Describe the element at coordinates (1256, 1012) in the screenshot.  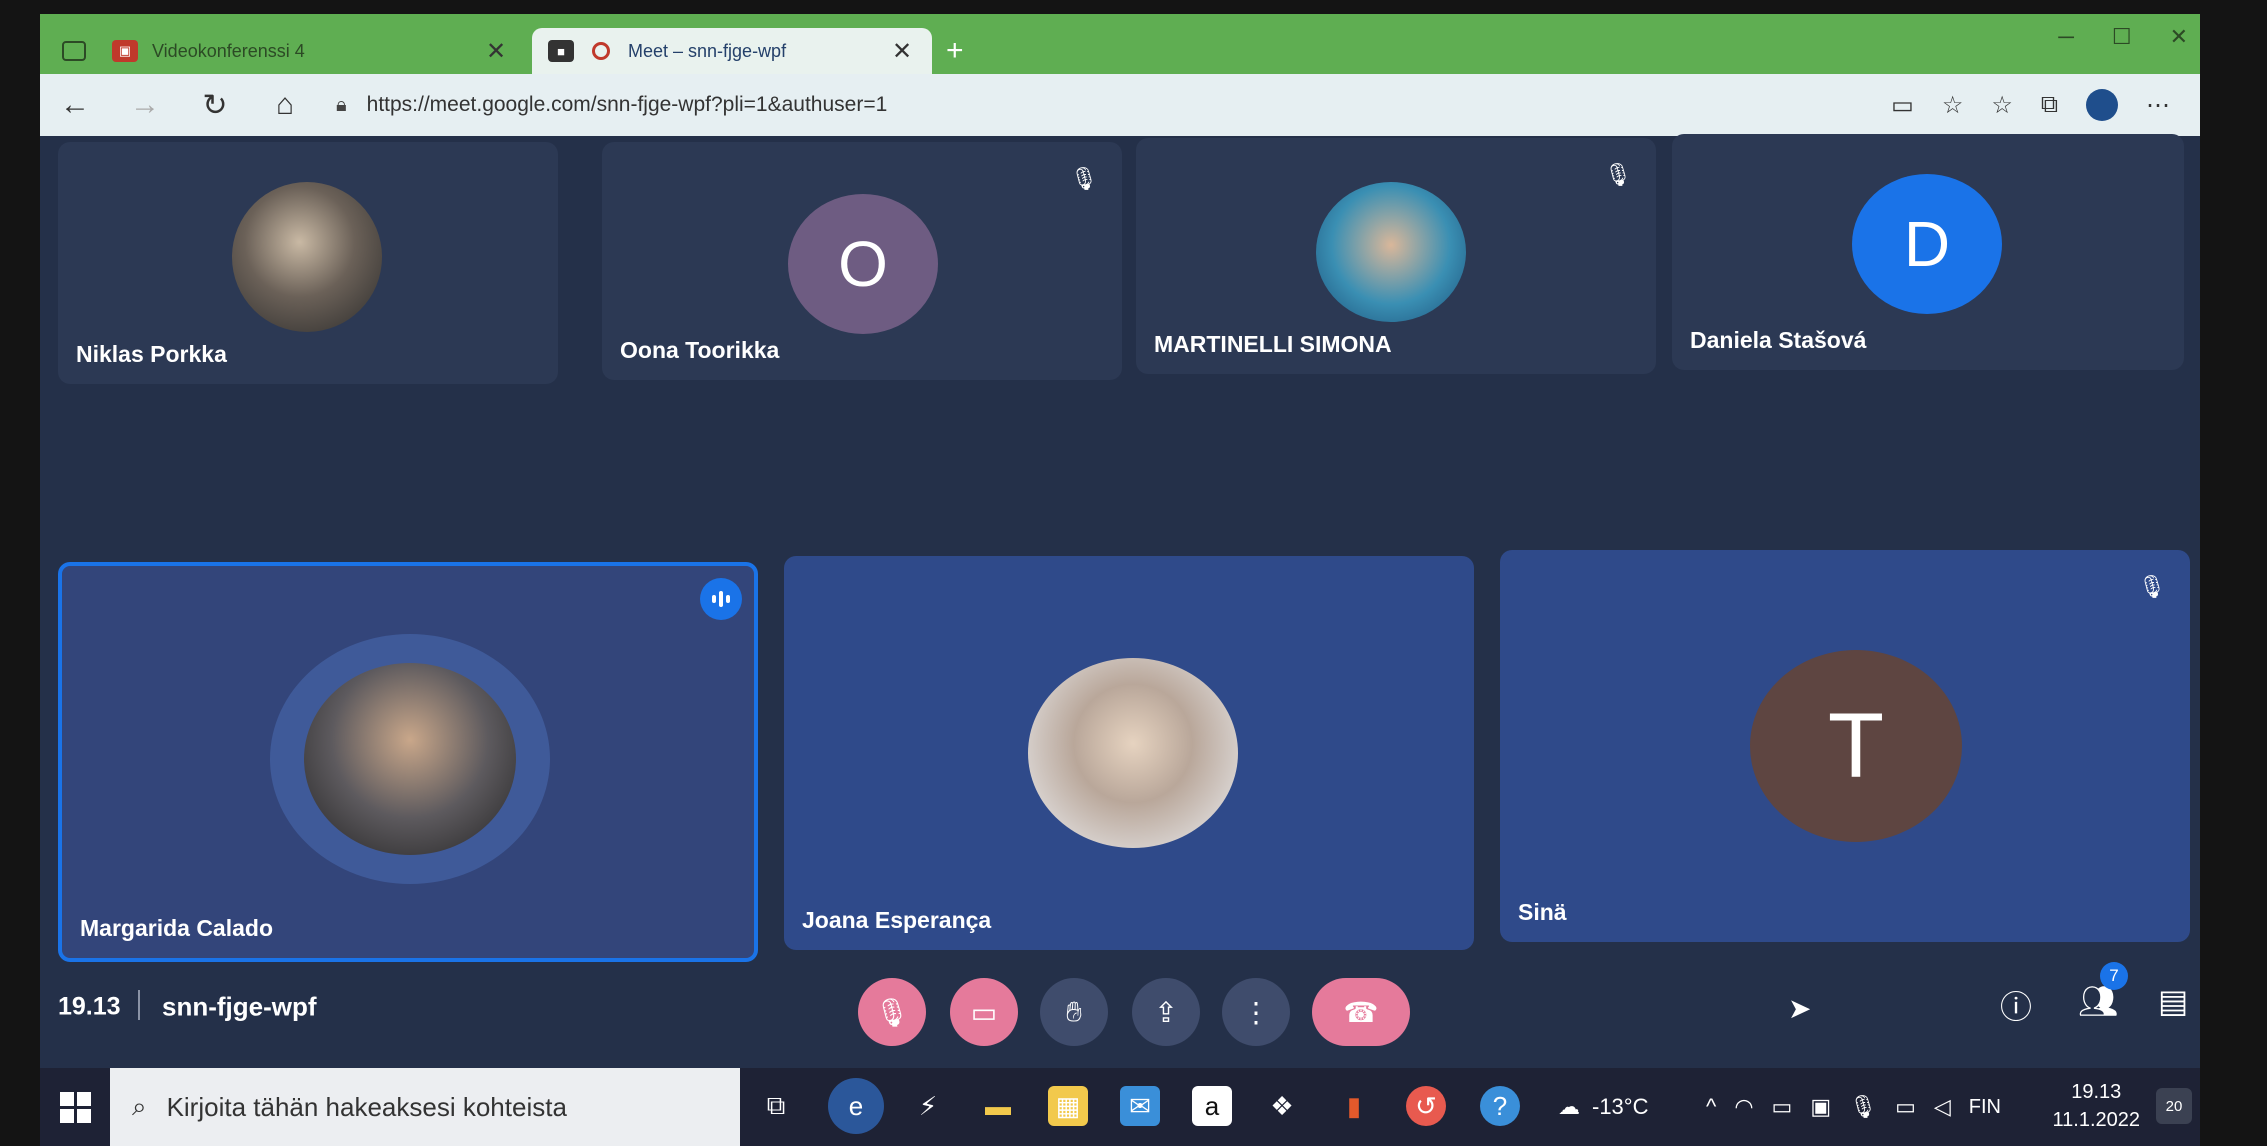
I see `more-options-button: ⋮` at that location.